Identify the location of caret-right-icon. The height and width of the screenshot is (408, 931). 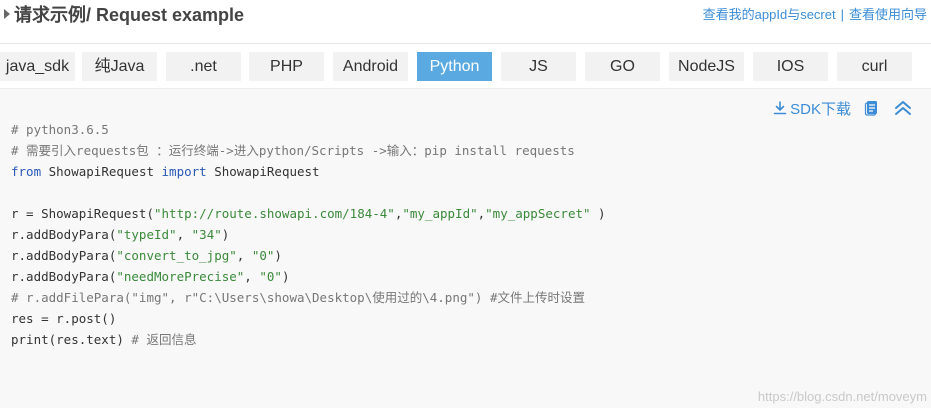
(7, 14).